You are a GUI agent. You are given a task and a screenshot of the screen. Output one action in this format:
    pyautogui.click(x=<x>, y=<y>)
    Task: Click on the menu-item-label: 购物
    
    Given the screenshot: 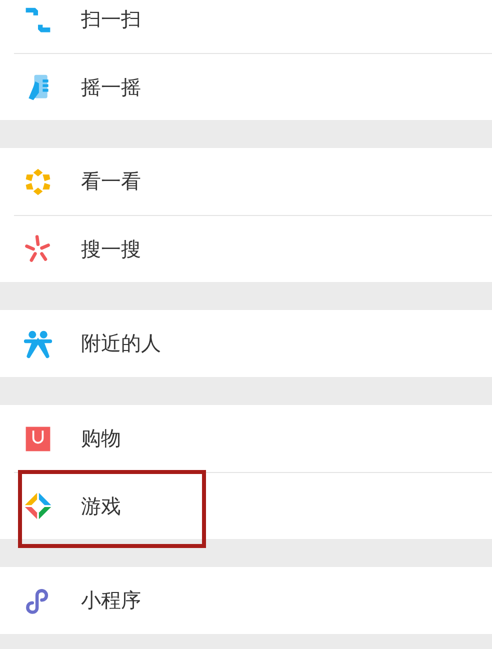 What is the action you would take?
    pyautogui.click(x=101, y=438)
    